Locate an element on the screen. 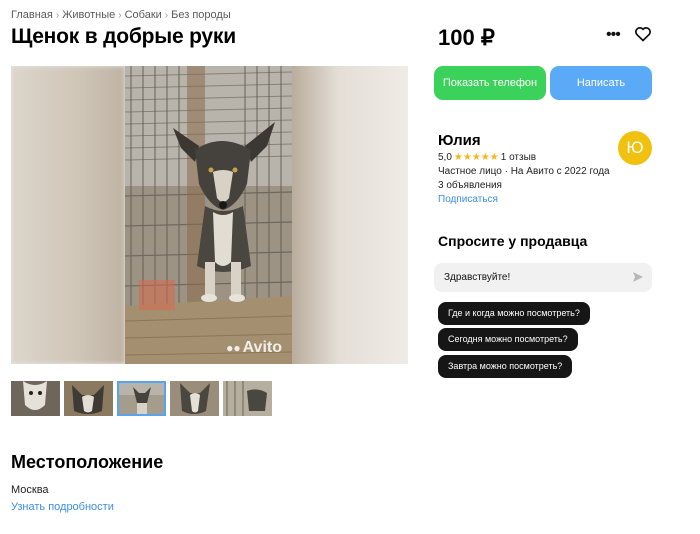  ask-seller-title: Спросите у продавца is located at coordinates (513, 241).